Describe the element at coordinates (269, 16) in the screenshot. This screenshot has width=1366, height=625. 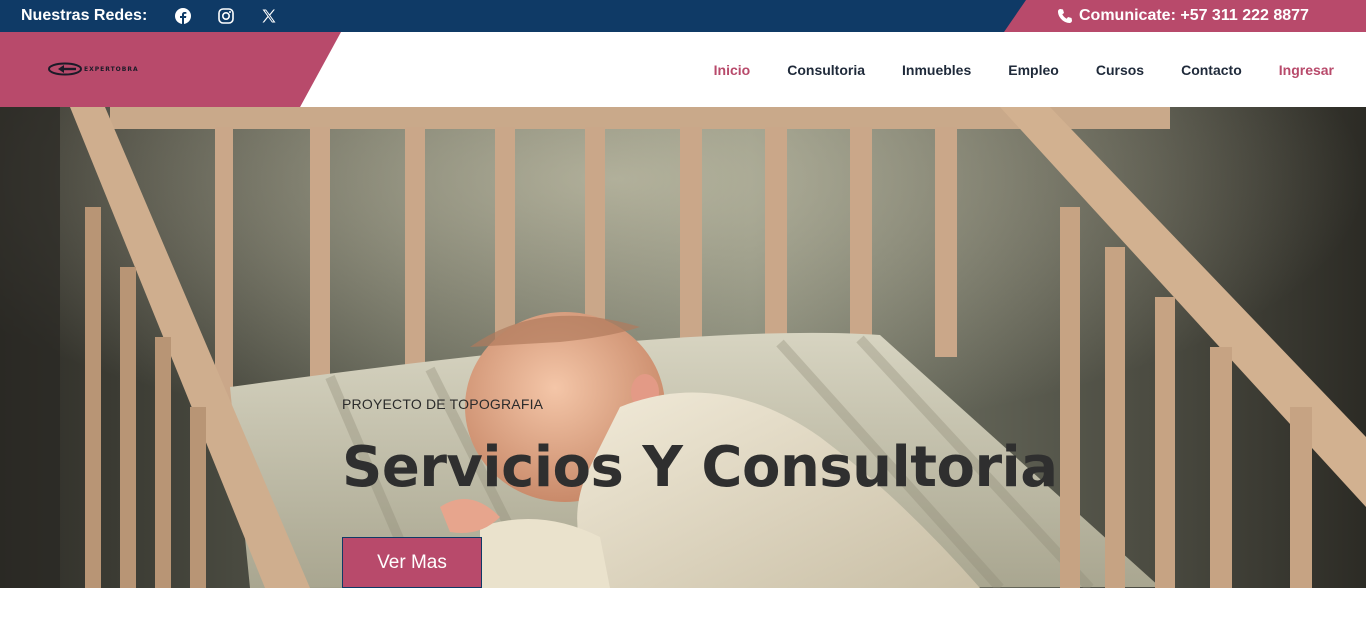
I see `x-twitter-icon` at that location.